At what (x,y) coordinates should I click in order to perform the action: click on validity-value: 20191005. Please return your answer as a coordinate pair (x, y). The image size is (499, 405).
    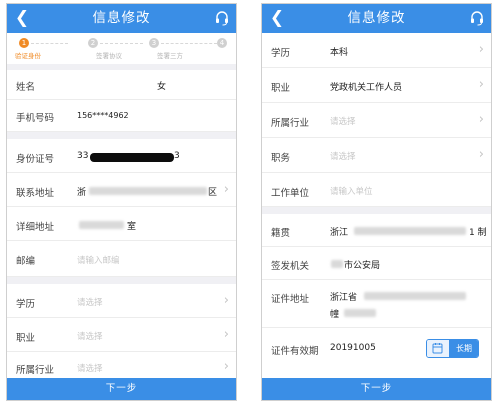
    Looking at the image, I should click on (353, 348).